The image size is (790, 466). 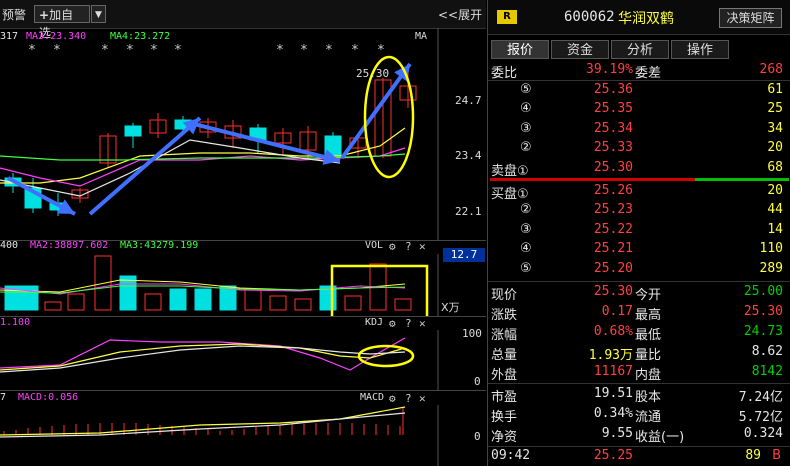 I want to click on alert-label: 预警, so click(x=14, y=14).